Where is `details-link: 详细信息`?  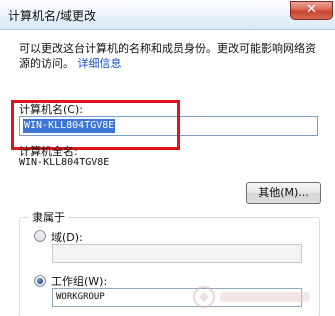 details-link: 详细信息 is located at coordinates (100, 63).